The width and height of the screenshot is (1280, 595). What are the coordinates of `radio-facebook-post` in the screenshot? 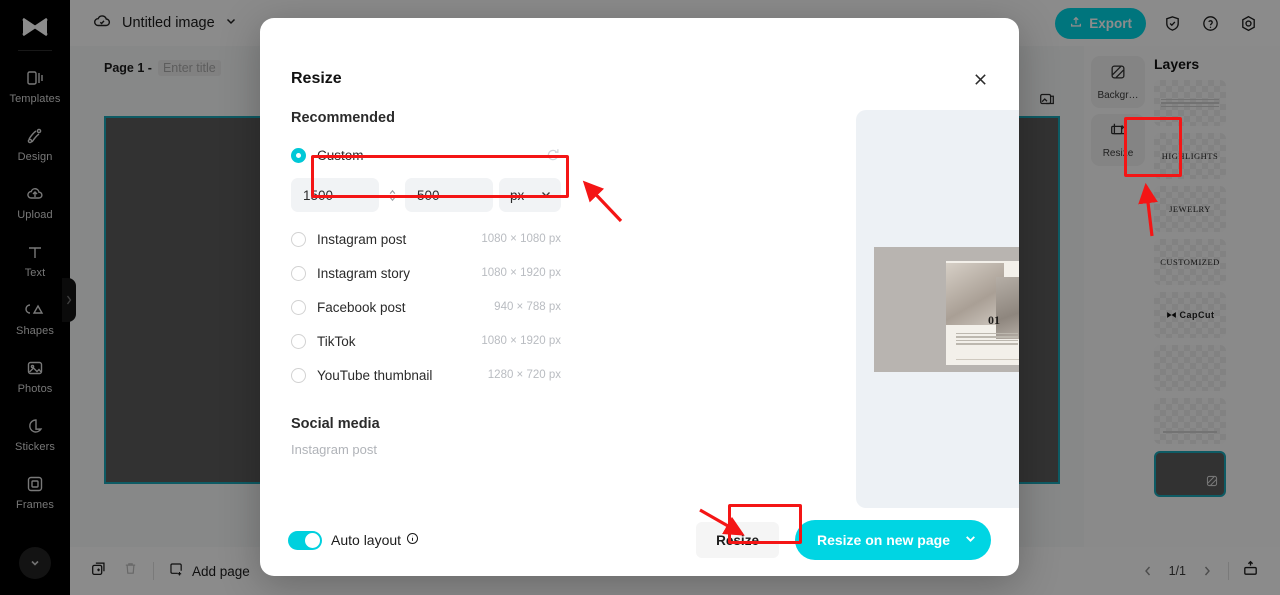 It's located at (298, 307).